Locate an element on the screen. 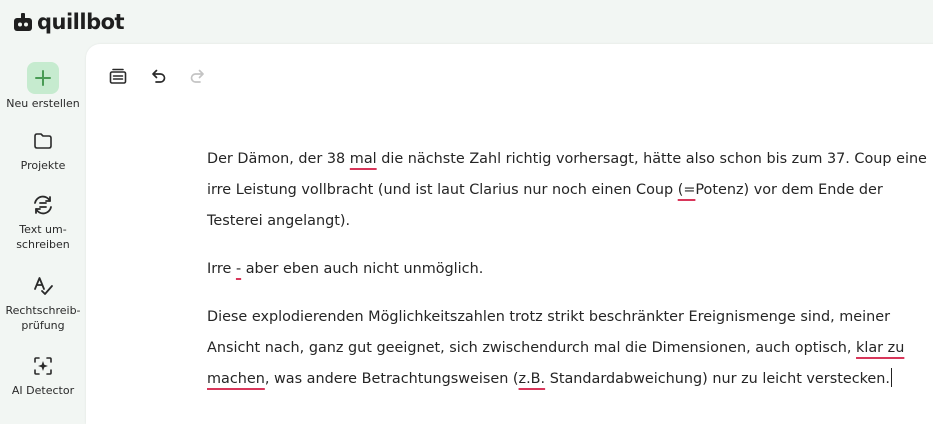  sidebar-item-label-line2: prüfung is located at coordinates (43, 325).